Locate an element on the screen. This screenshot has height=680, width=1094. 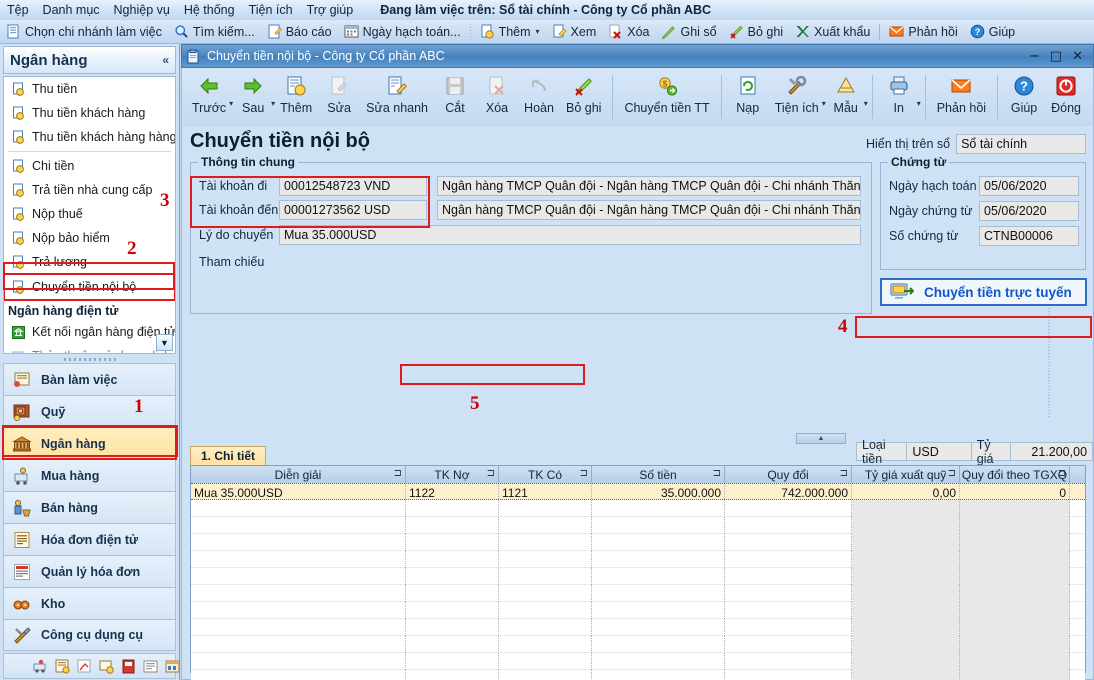
menu-item-tro-giup: Trợ giúp is located at coordinates (330, 10).